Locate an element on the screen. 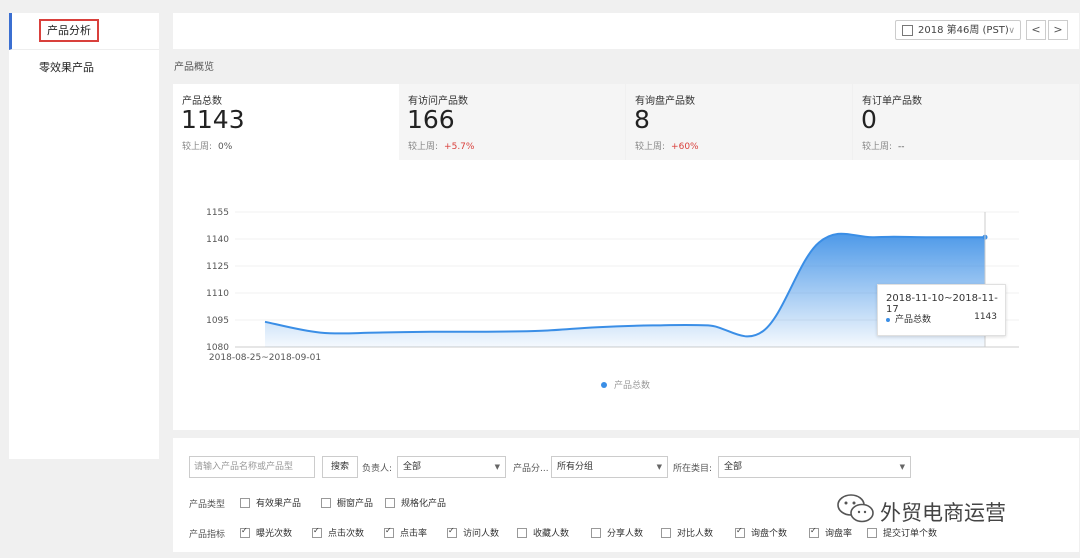 This screenshot has height=558, width=1080. metric-checkbox: 询盘个数 is located at coordinates (761, 532).